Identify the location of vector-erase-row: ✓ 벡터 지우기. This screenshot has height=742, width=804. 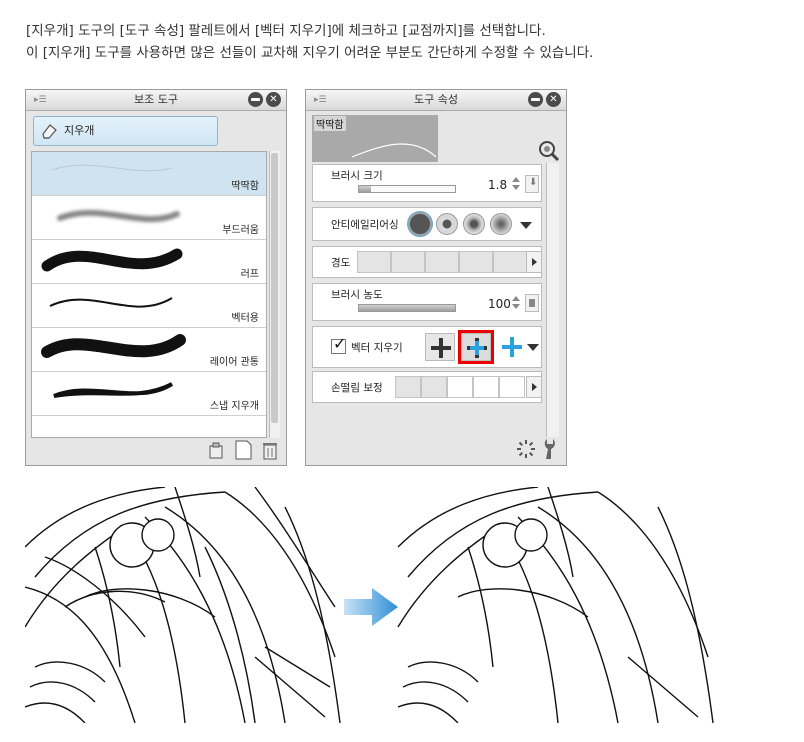
(427, 347).